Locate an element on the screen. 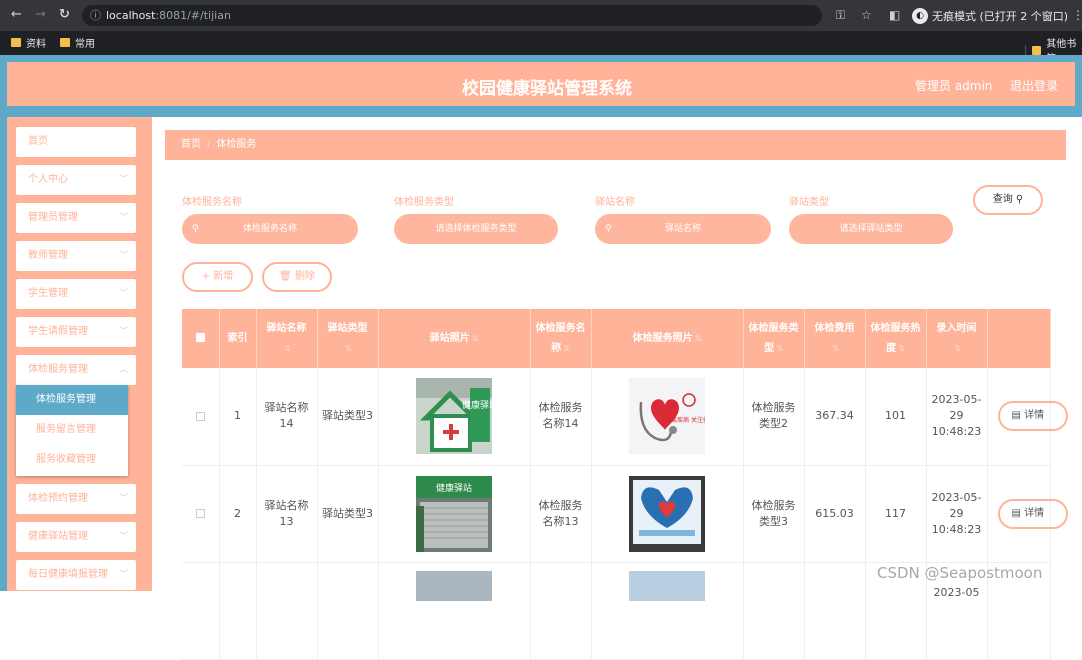  col-station-name: 驿站名称 ⇅ is located at coordinates (287, 338).